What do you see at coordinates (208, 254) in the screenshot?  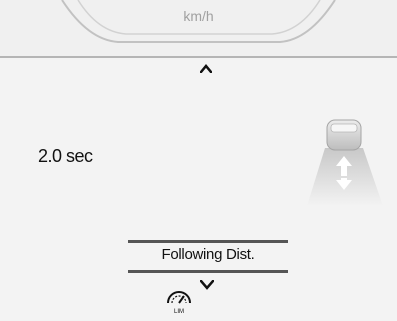 I see `setting-label: Following Dist.` at bounding box center [208, 254].